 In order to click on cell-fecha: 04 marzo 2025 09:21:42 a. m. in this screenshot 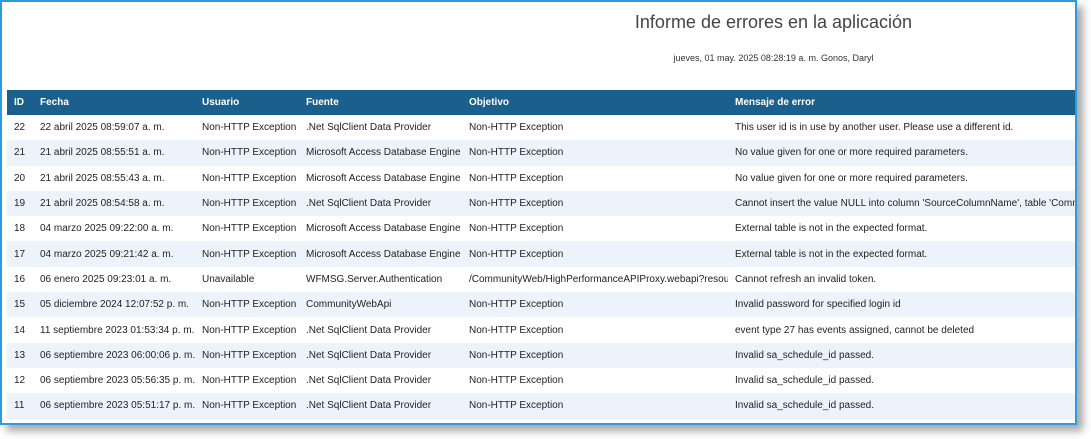, I will do `click(114, 254)`.